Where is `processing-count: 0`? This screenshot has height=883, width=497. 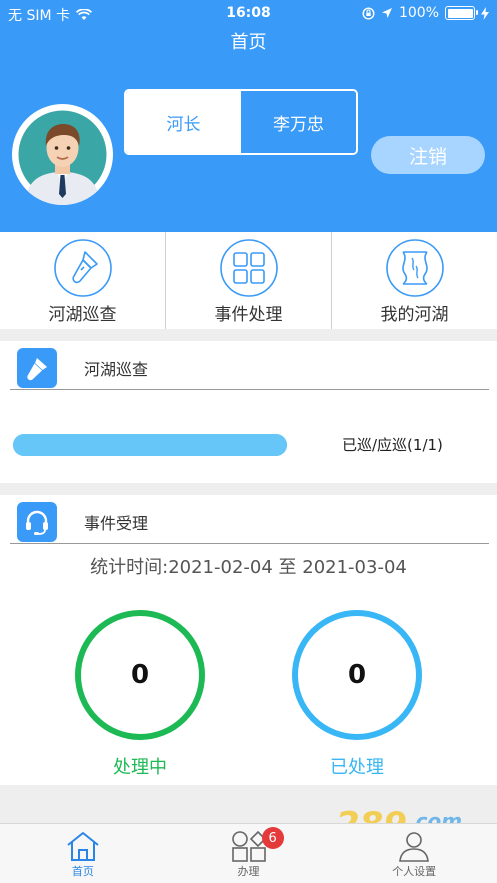 processing-count: 0 is located at coordinates (140, 675).